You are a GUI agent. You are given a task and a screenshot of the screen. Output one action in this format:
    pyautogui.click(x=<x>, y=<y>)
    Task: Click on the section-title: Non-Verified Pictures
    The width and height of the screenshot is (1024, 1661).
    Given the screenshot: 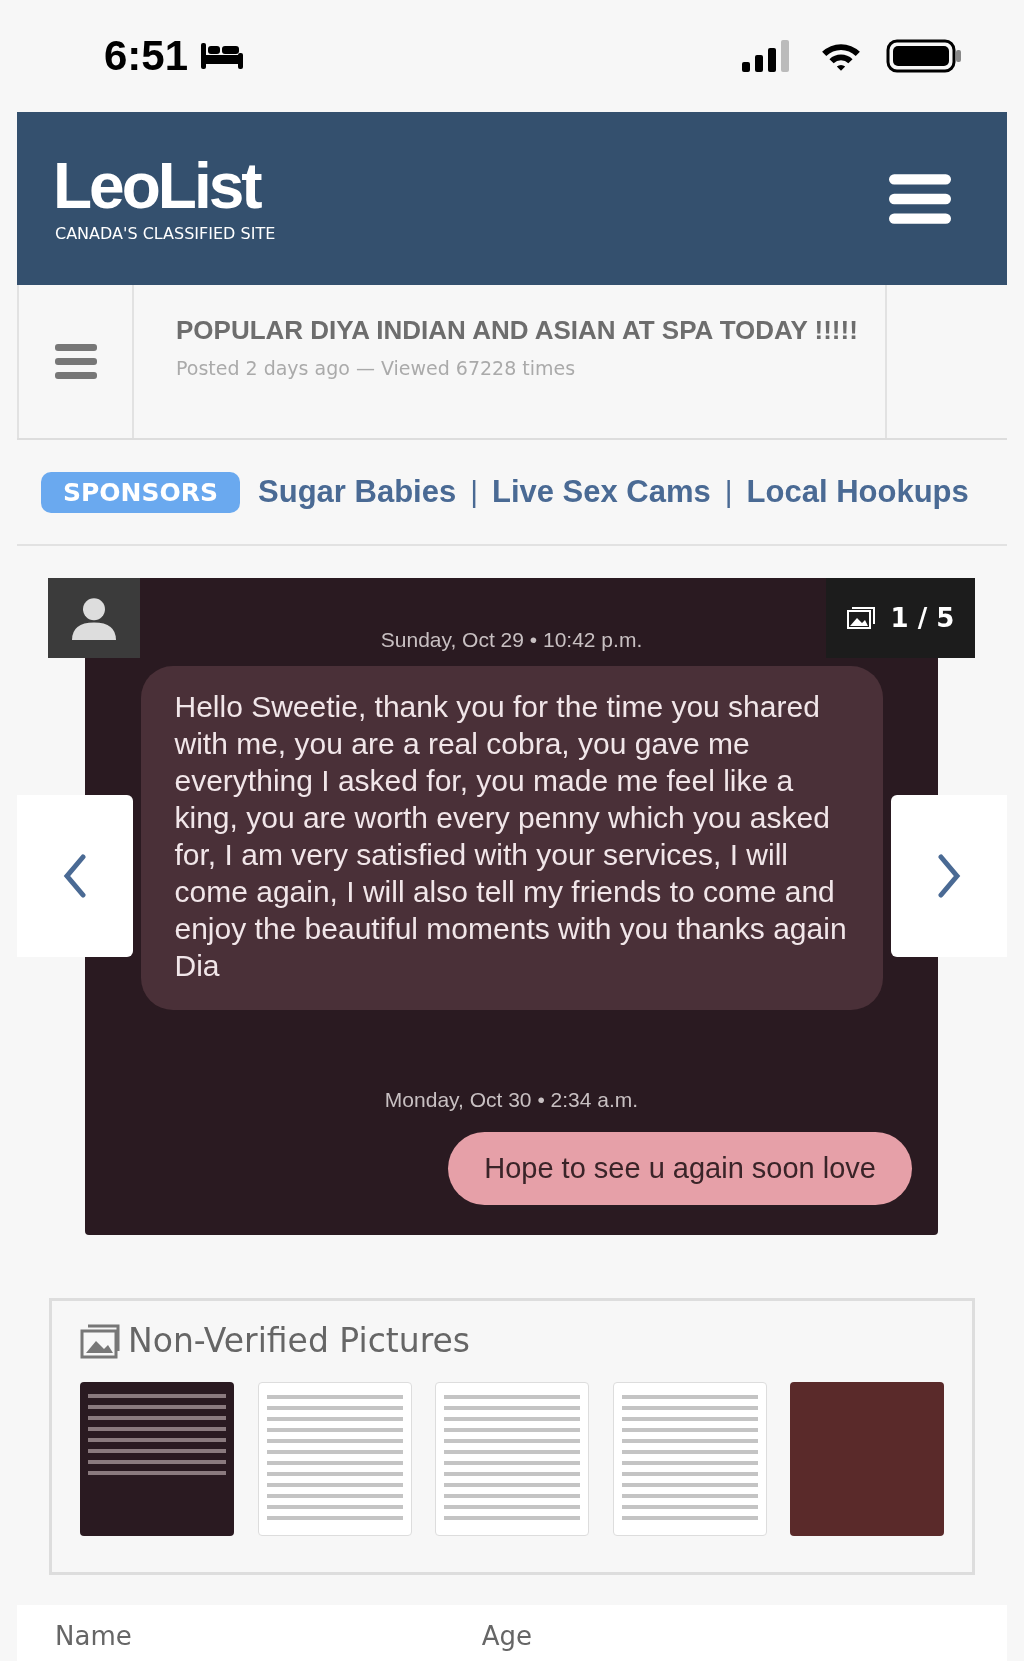 What is the action you would take?
    pyautogui.click(x=299, y=1340)
    